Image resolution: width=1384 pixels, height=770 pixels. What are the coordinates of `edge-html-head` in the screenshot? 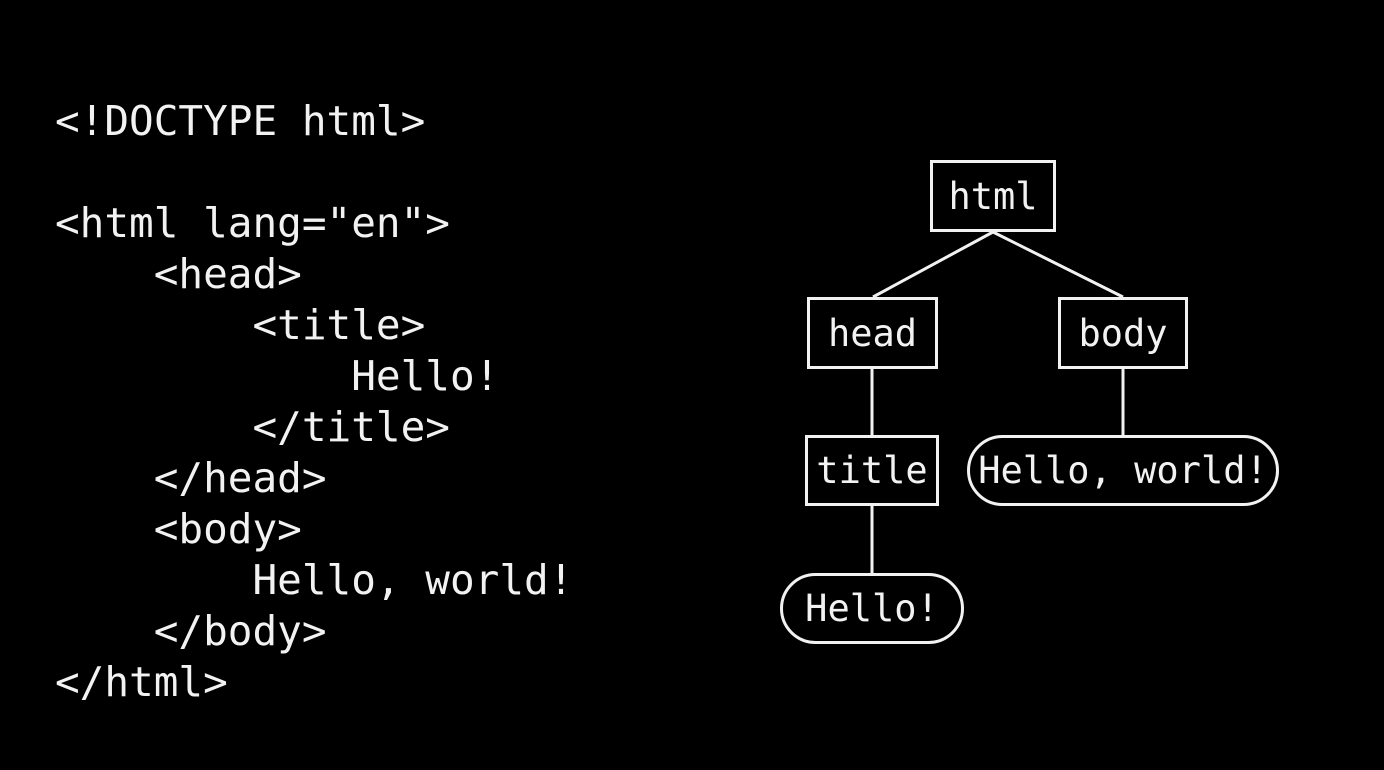 It's located at (933, 264).